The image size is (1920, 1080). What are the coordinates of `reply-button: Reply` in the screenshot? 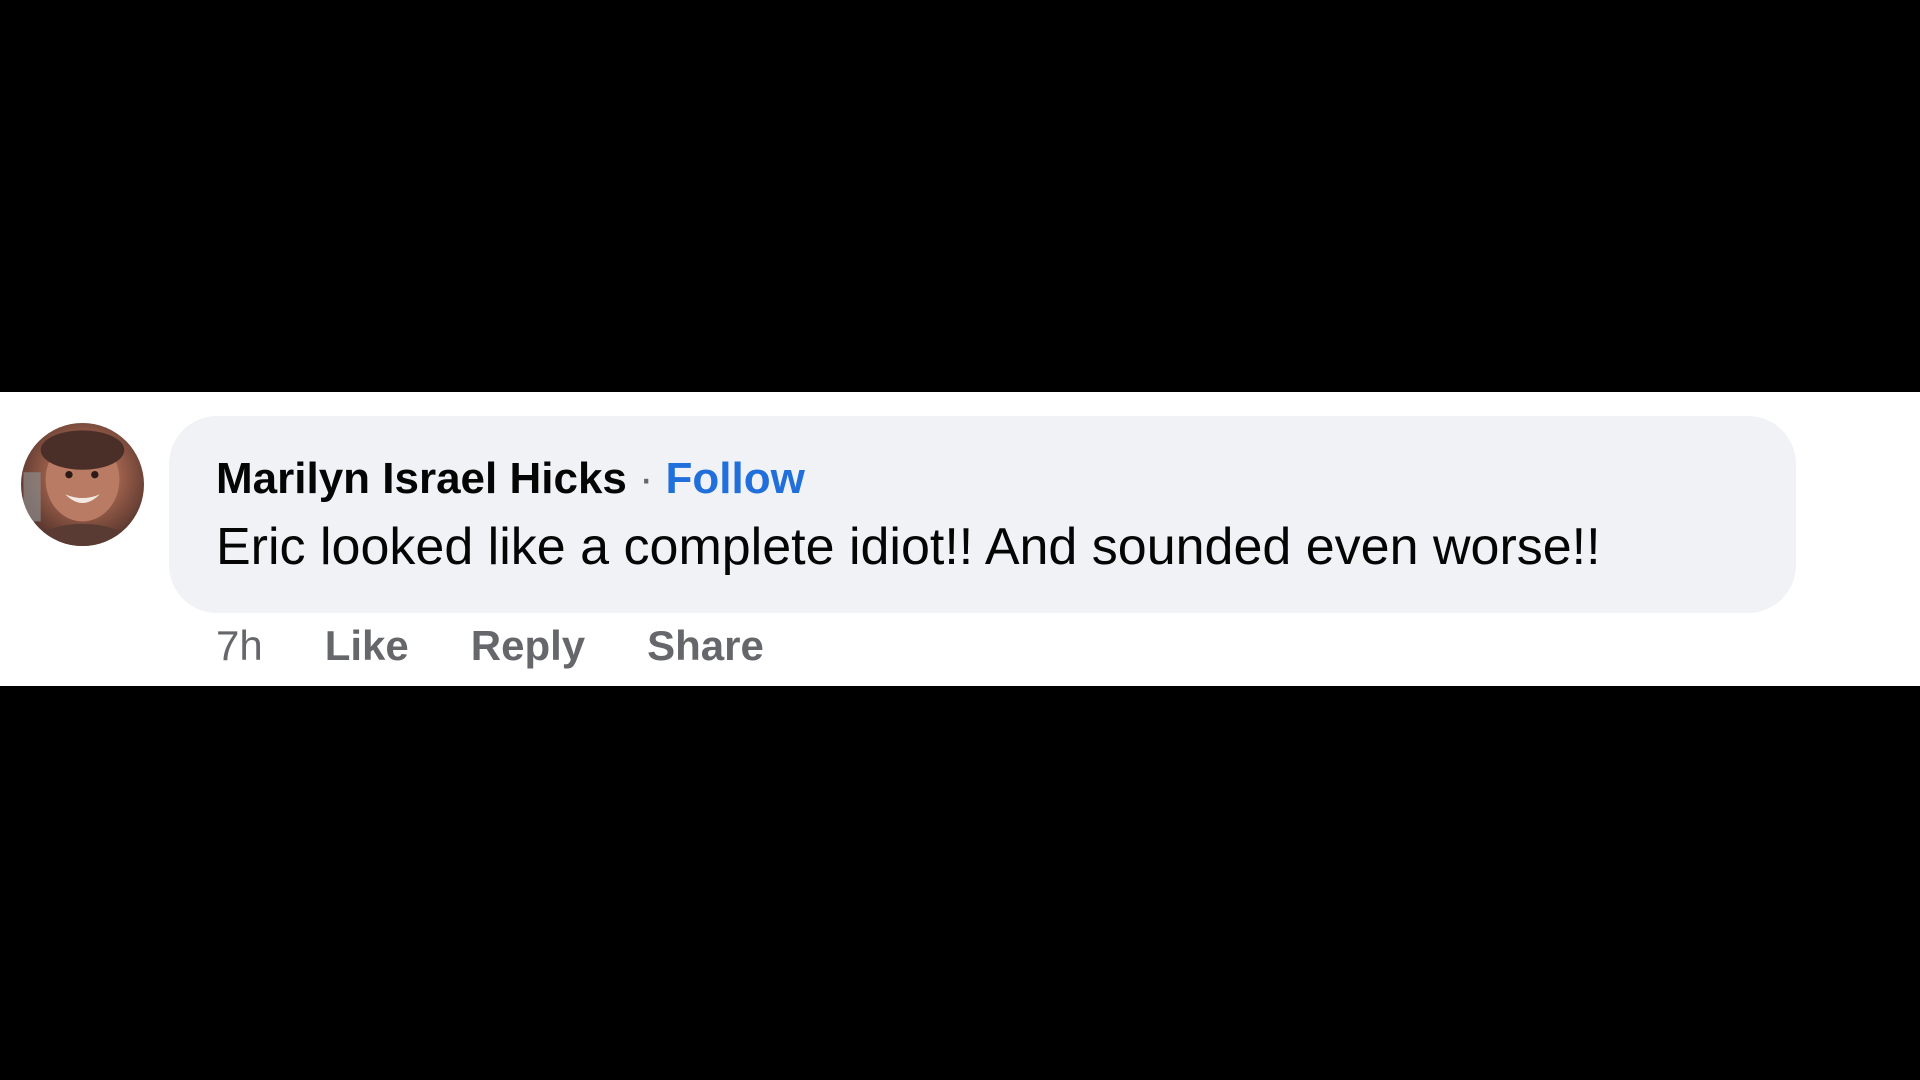 It's located at (528, 646).